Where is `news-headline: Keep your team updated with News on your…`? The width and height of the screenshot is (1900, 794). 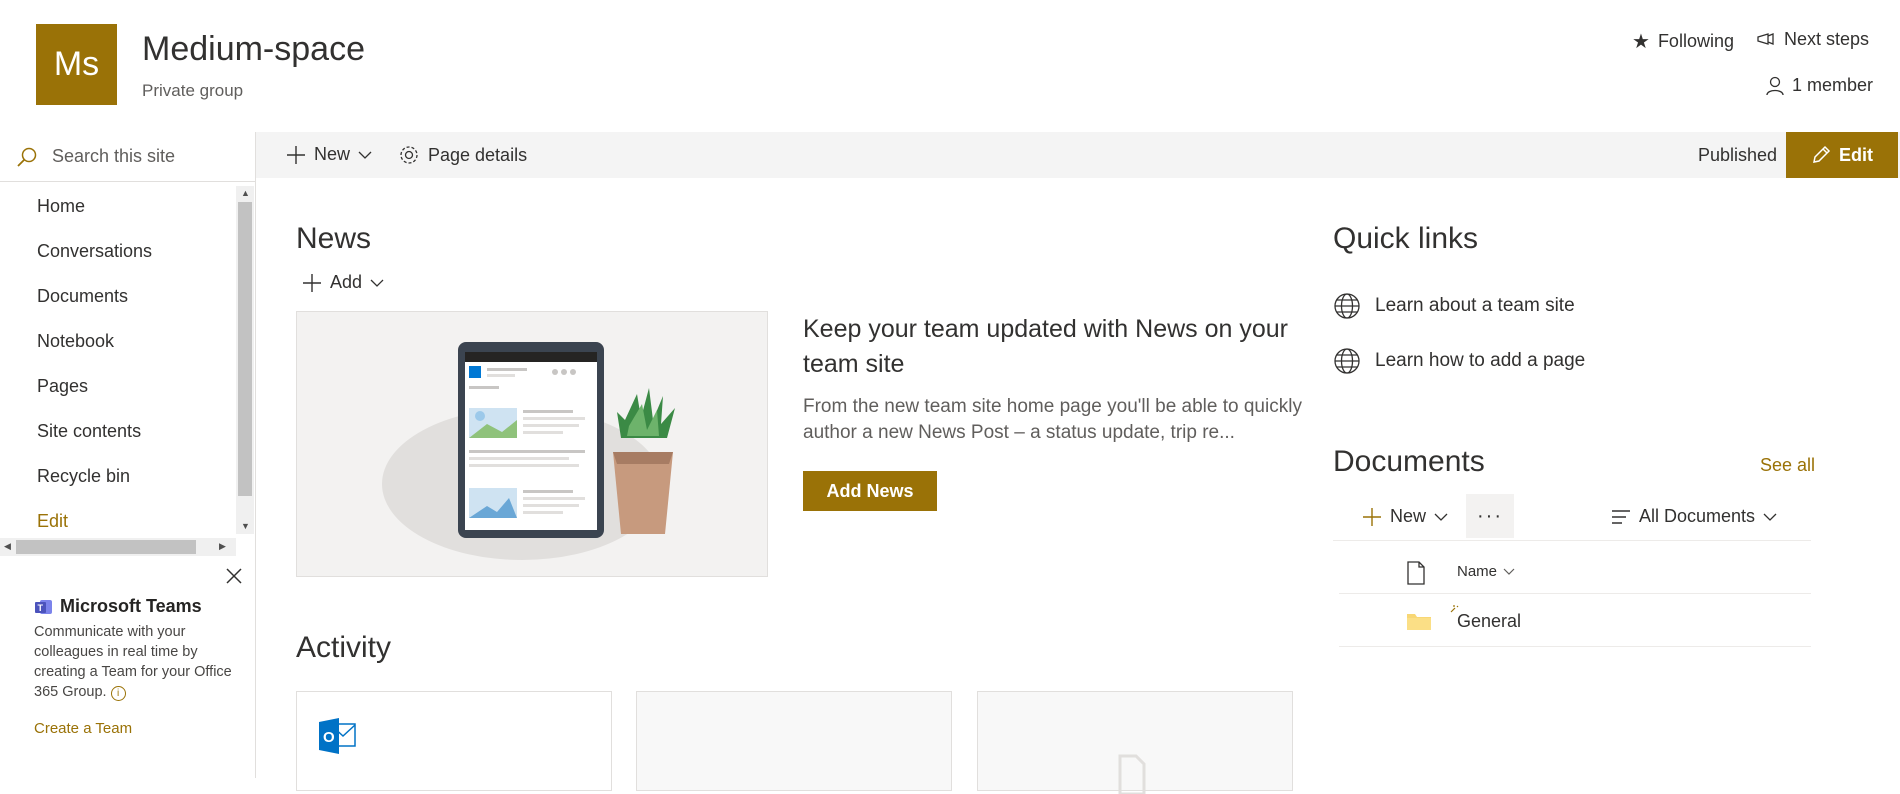 news-headline: Keep your team updated with News on your… is located at coordinates (1053, 347).